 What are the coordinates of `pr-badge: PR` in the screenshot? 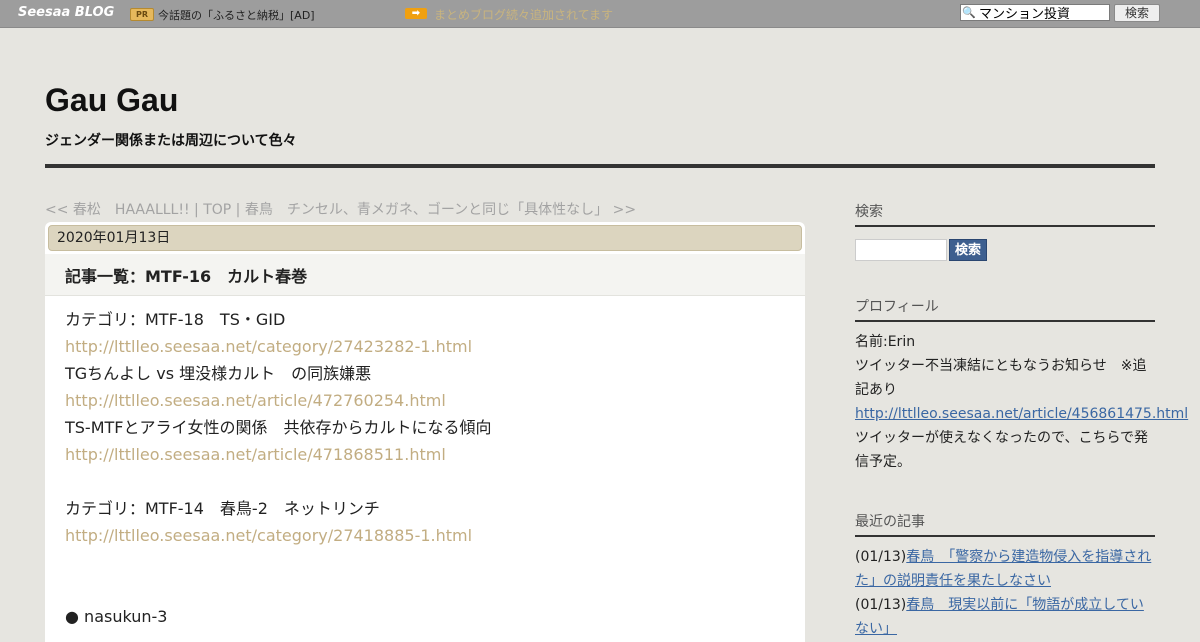 It's located at (142, 14).